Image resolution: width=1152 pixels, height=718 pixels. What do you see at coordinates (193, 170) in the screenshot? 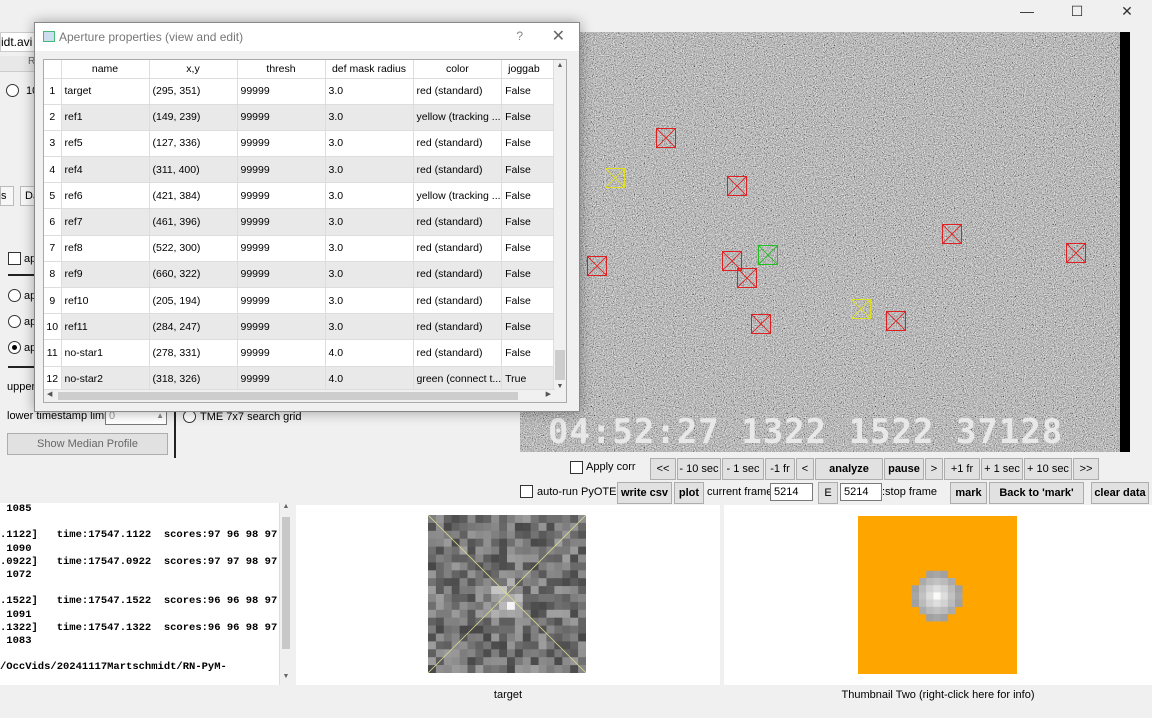
I see `table-cell: (311, 400)` at bounding box center [193, 170].